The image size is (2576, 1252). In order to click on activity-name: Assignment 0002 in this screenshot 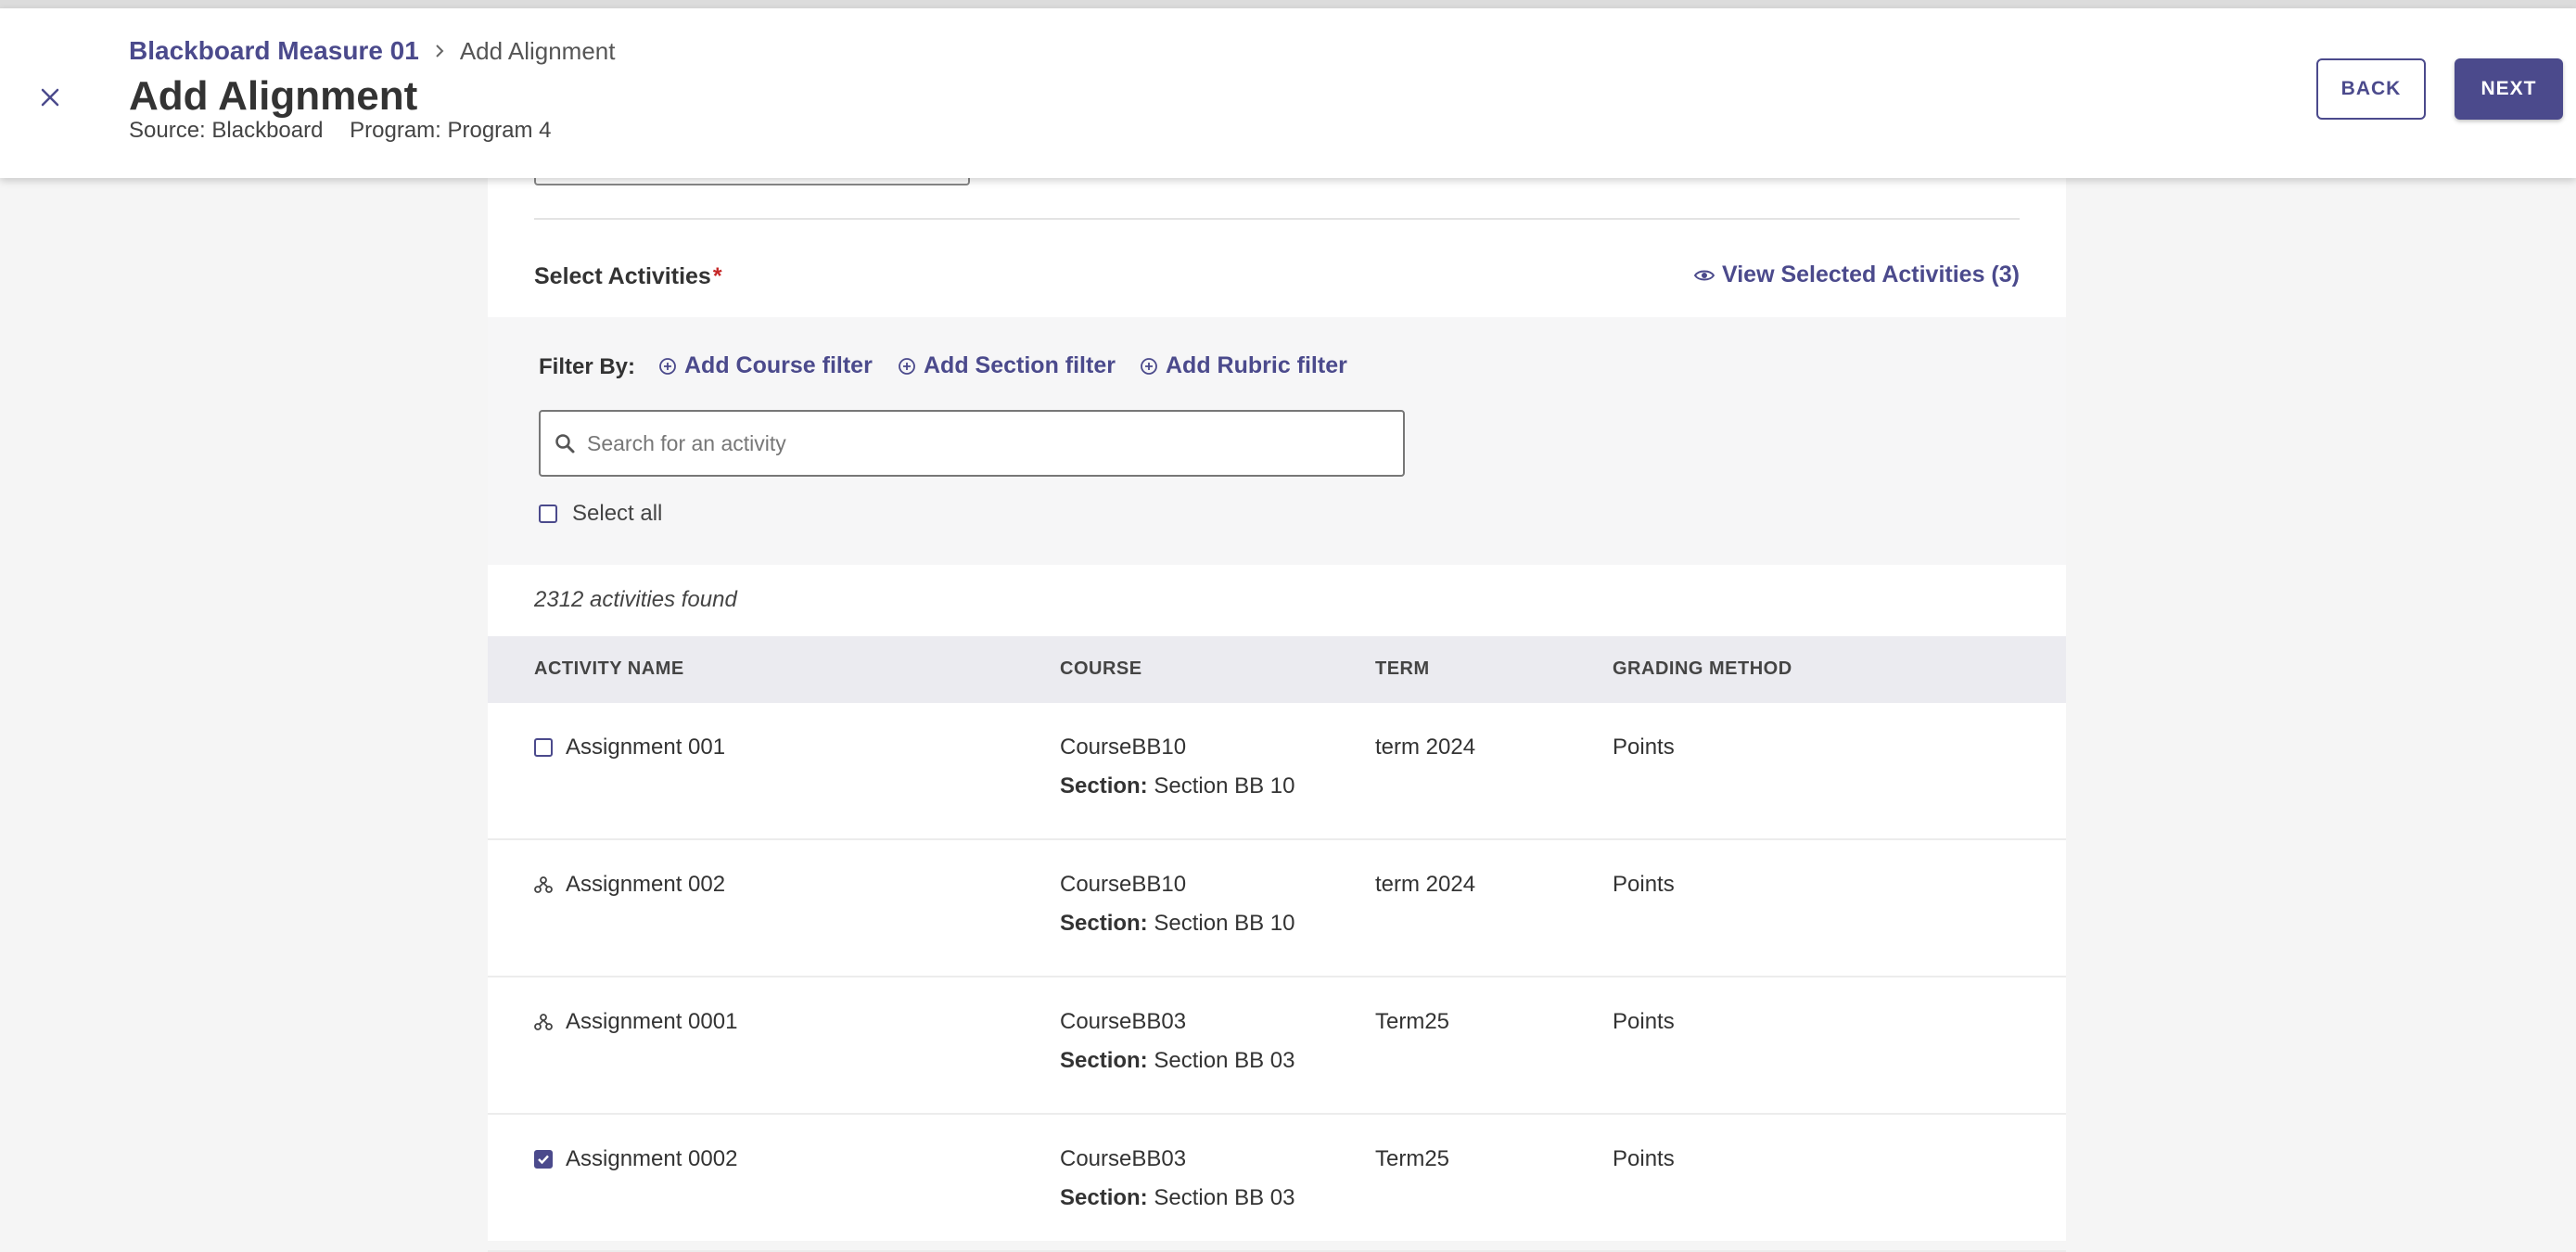, I will do `click(652, 1159)`.